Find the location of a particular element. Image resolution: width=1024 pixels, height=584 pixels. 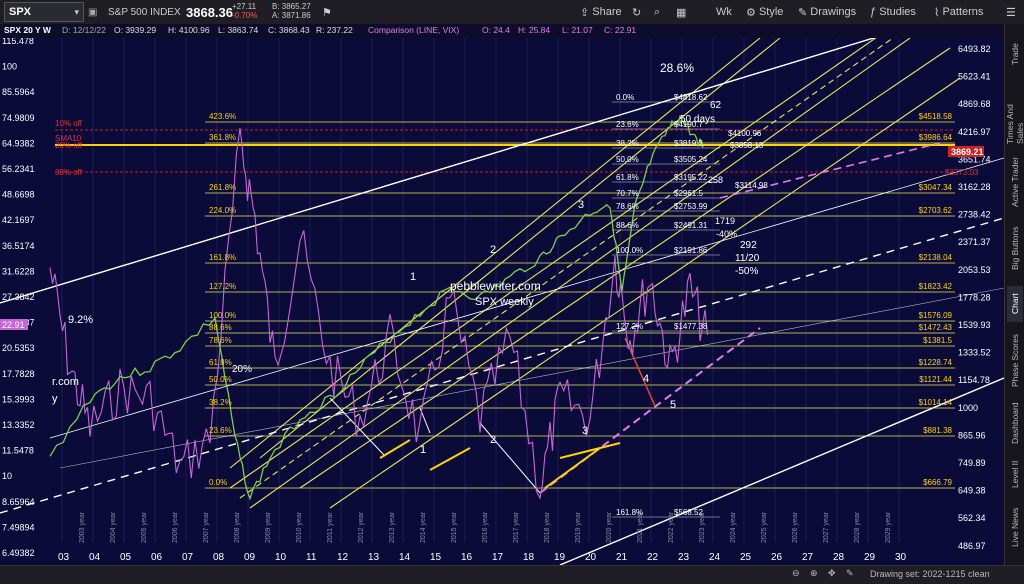

upper-fib-label: 50.0% is located at coordinates (627, 159).